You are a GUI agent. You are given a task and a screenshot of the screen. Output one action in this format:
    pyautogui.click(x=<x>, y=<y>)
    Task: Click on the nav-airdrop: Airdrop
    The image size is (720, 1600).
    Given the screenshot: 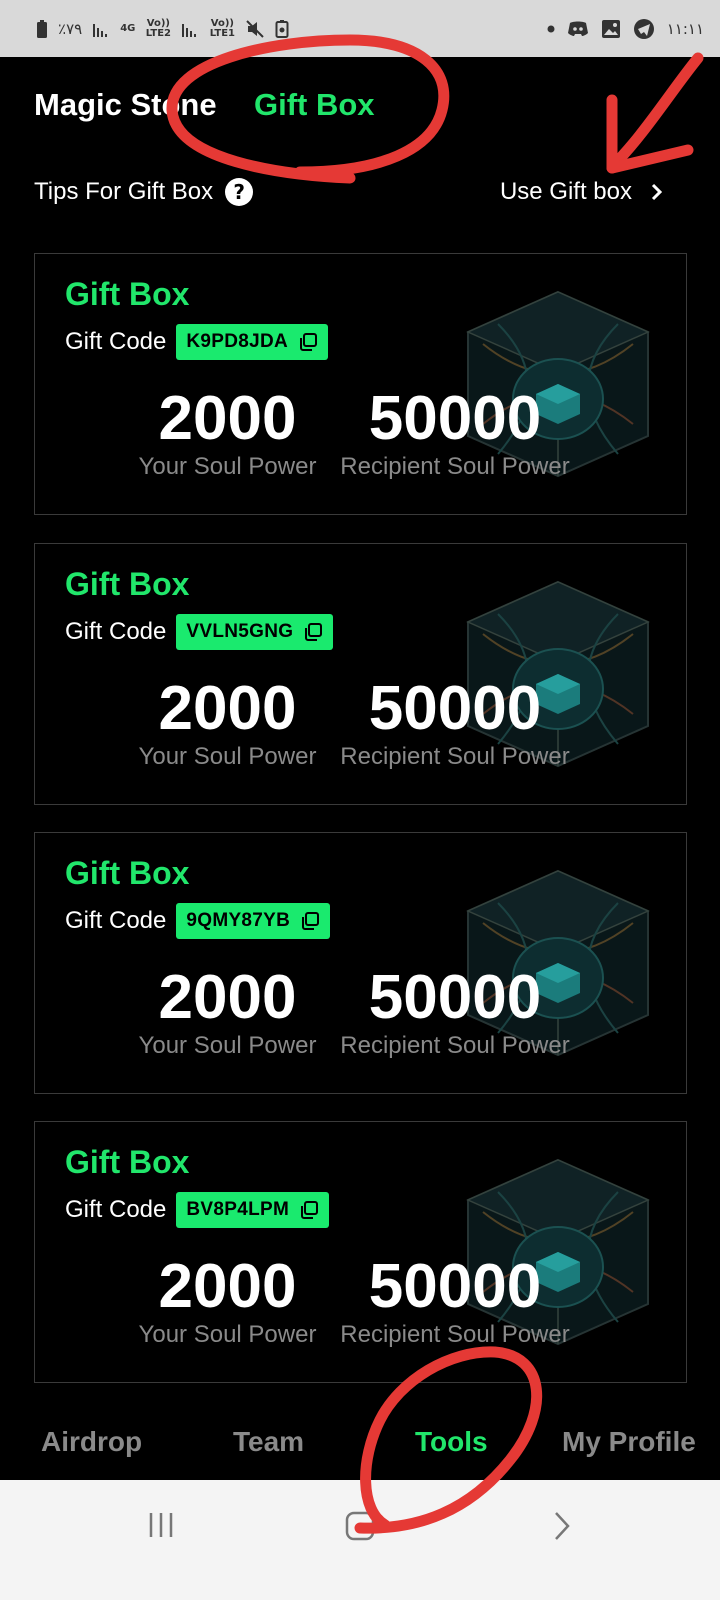 What is the action you would take?
    pyautogui.click(x=91, y=1442)
    